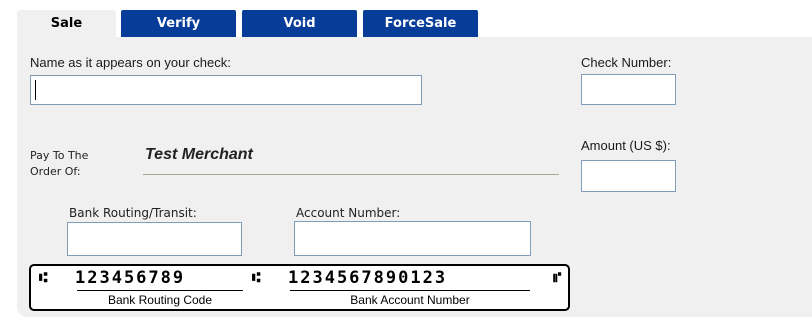 This screenshot has height=324, width=812. I want to click on routing-input, so click(154, 239).